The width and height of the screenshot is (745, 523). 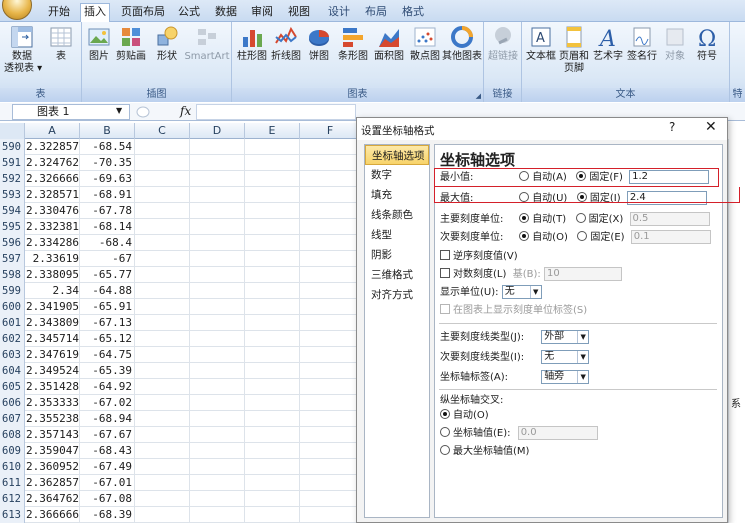 I want to click on row-header: 600, so click(x=12, y=307).